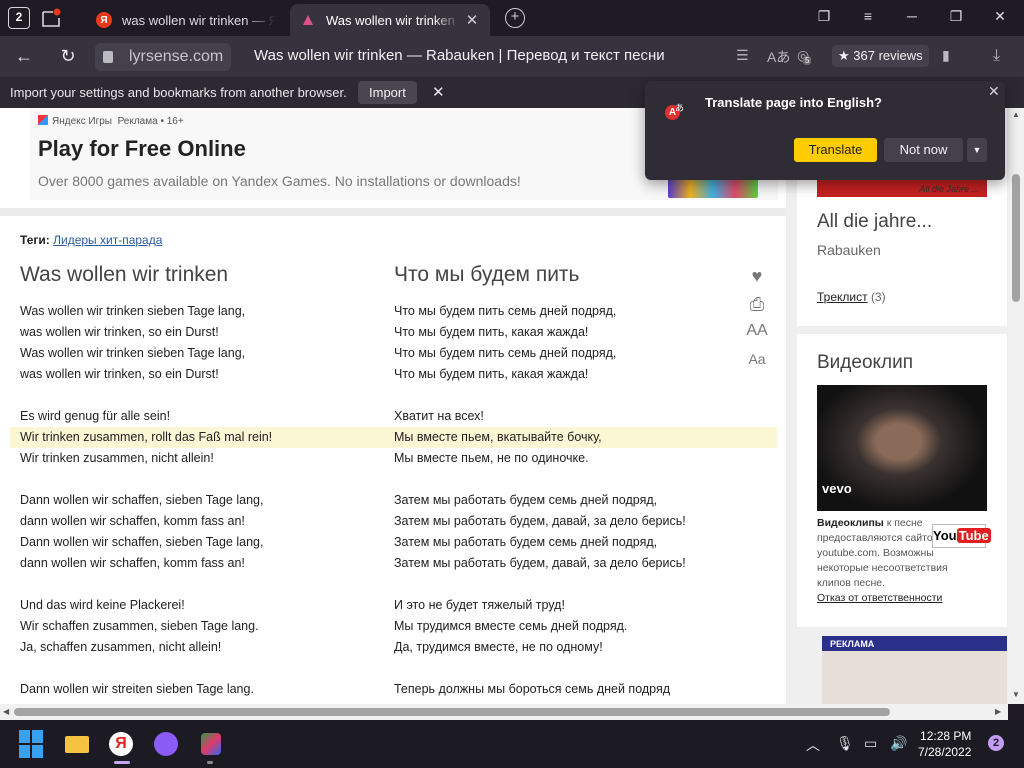  What do you see at coordinates (19, 18) in the screenshot?
I see `tab-count-button: 2` at bounding box center [19, 18].